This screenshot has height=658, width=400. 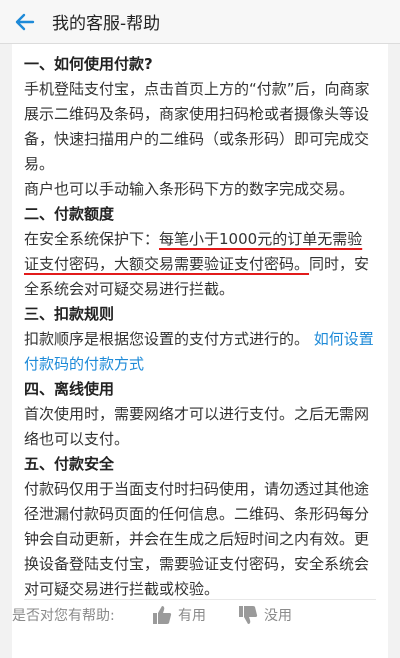 I want to click on useless-button: 没用, so click(x=265, y=615).